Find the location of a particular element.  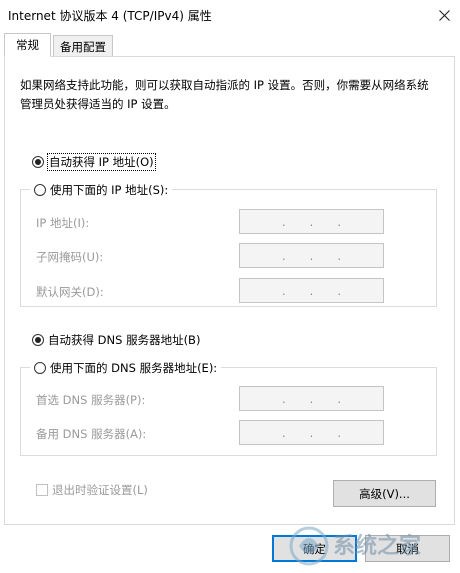

auto-dns-label: 自动获得 DNS 服务器地址(B) is located at coordinates (124, 340).